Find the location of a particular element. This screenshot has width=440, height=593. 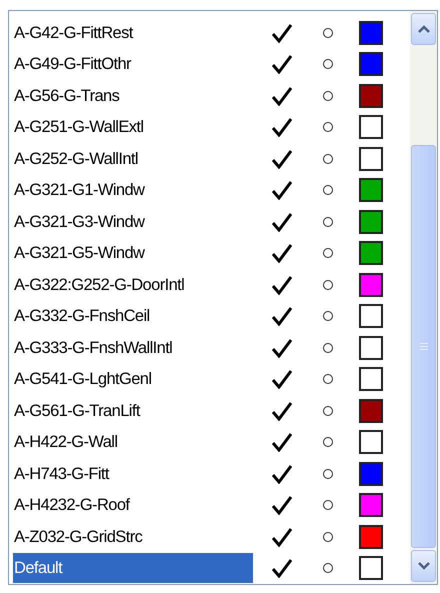

layer-name: A-G42-G-FittRest is located at coordinates (133, 33).